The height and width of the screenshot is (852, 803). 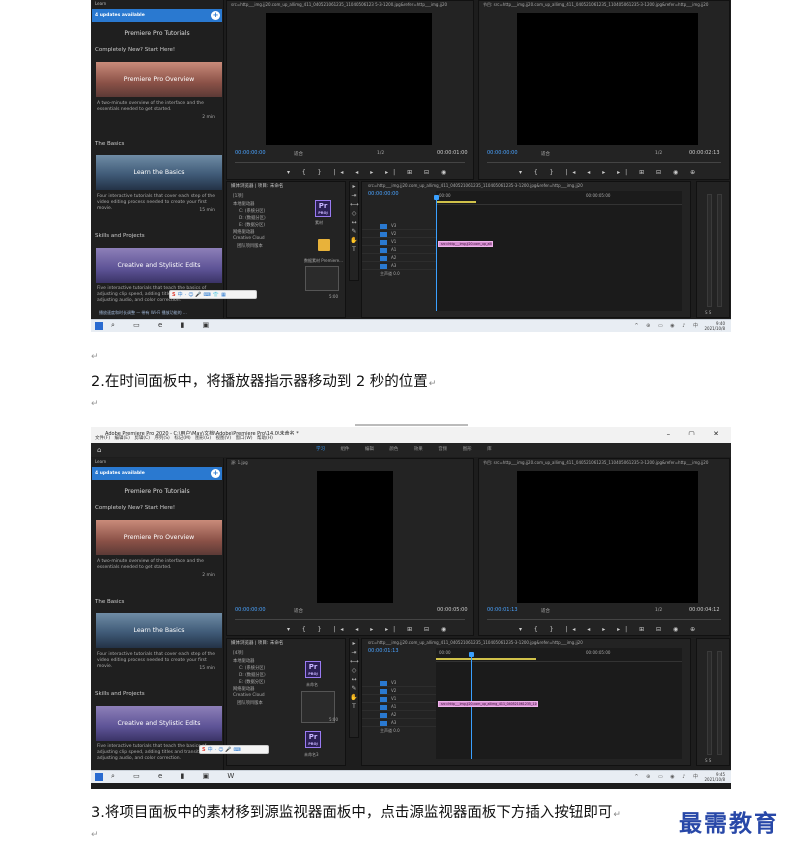 What do you see at coordinates (242, 186) in the screenshot?
I see `tab-media-browser: 媒体浏览器` at bounding box center [242, 186].